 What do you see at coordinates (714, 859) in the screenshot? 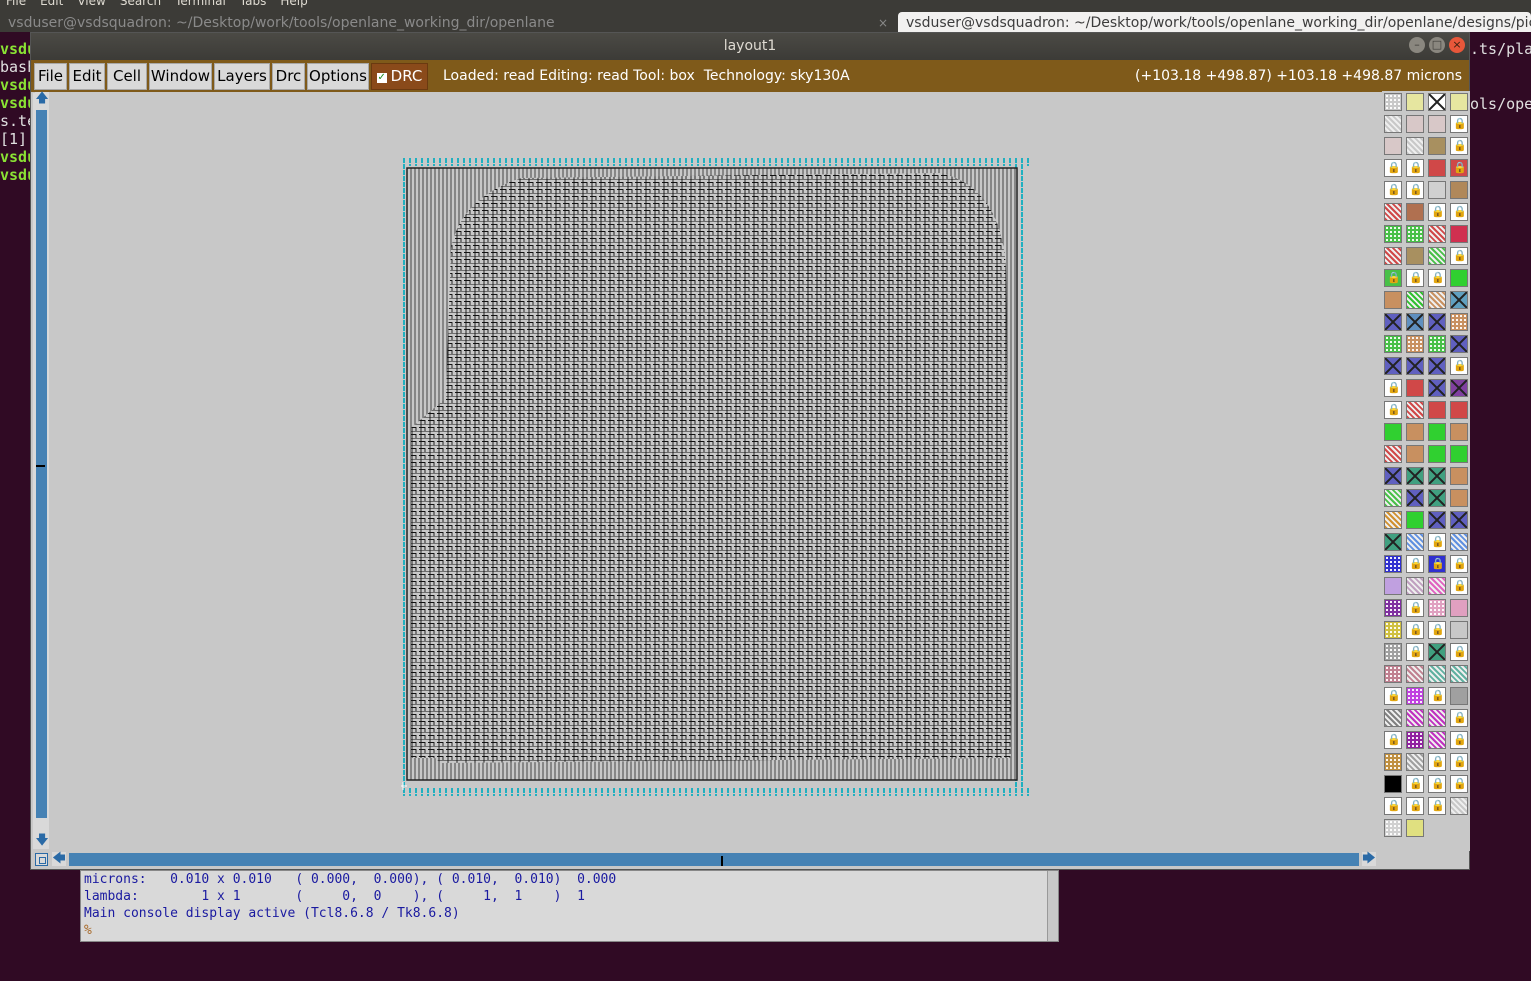
I see `horizontal-scrollbar` at bounding box center [714, 859].